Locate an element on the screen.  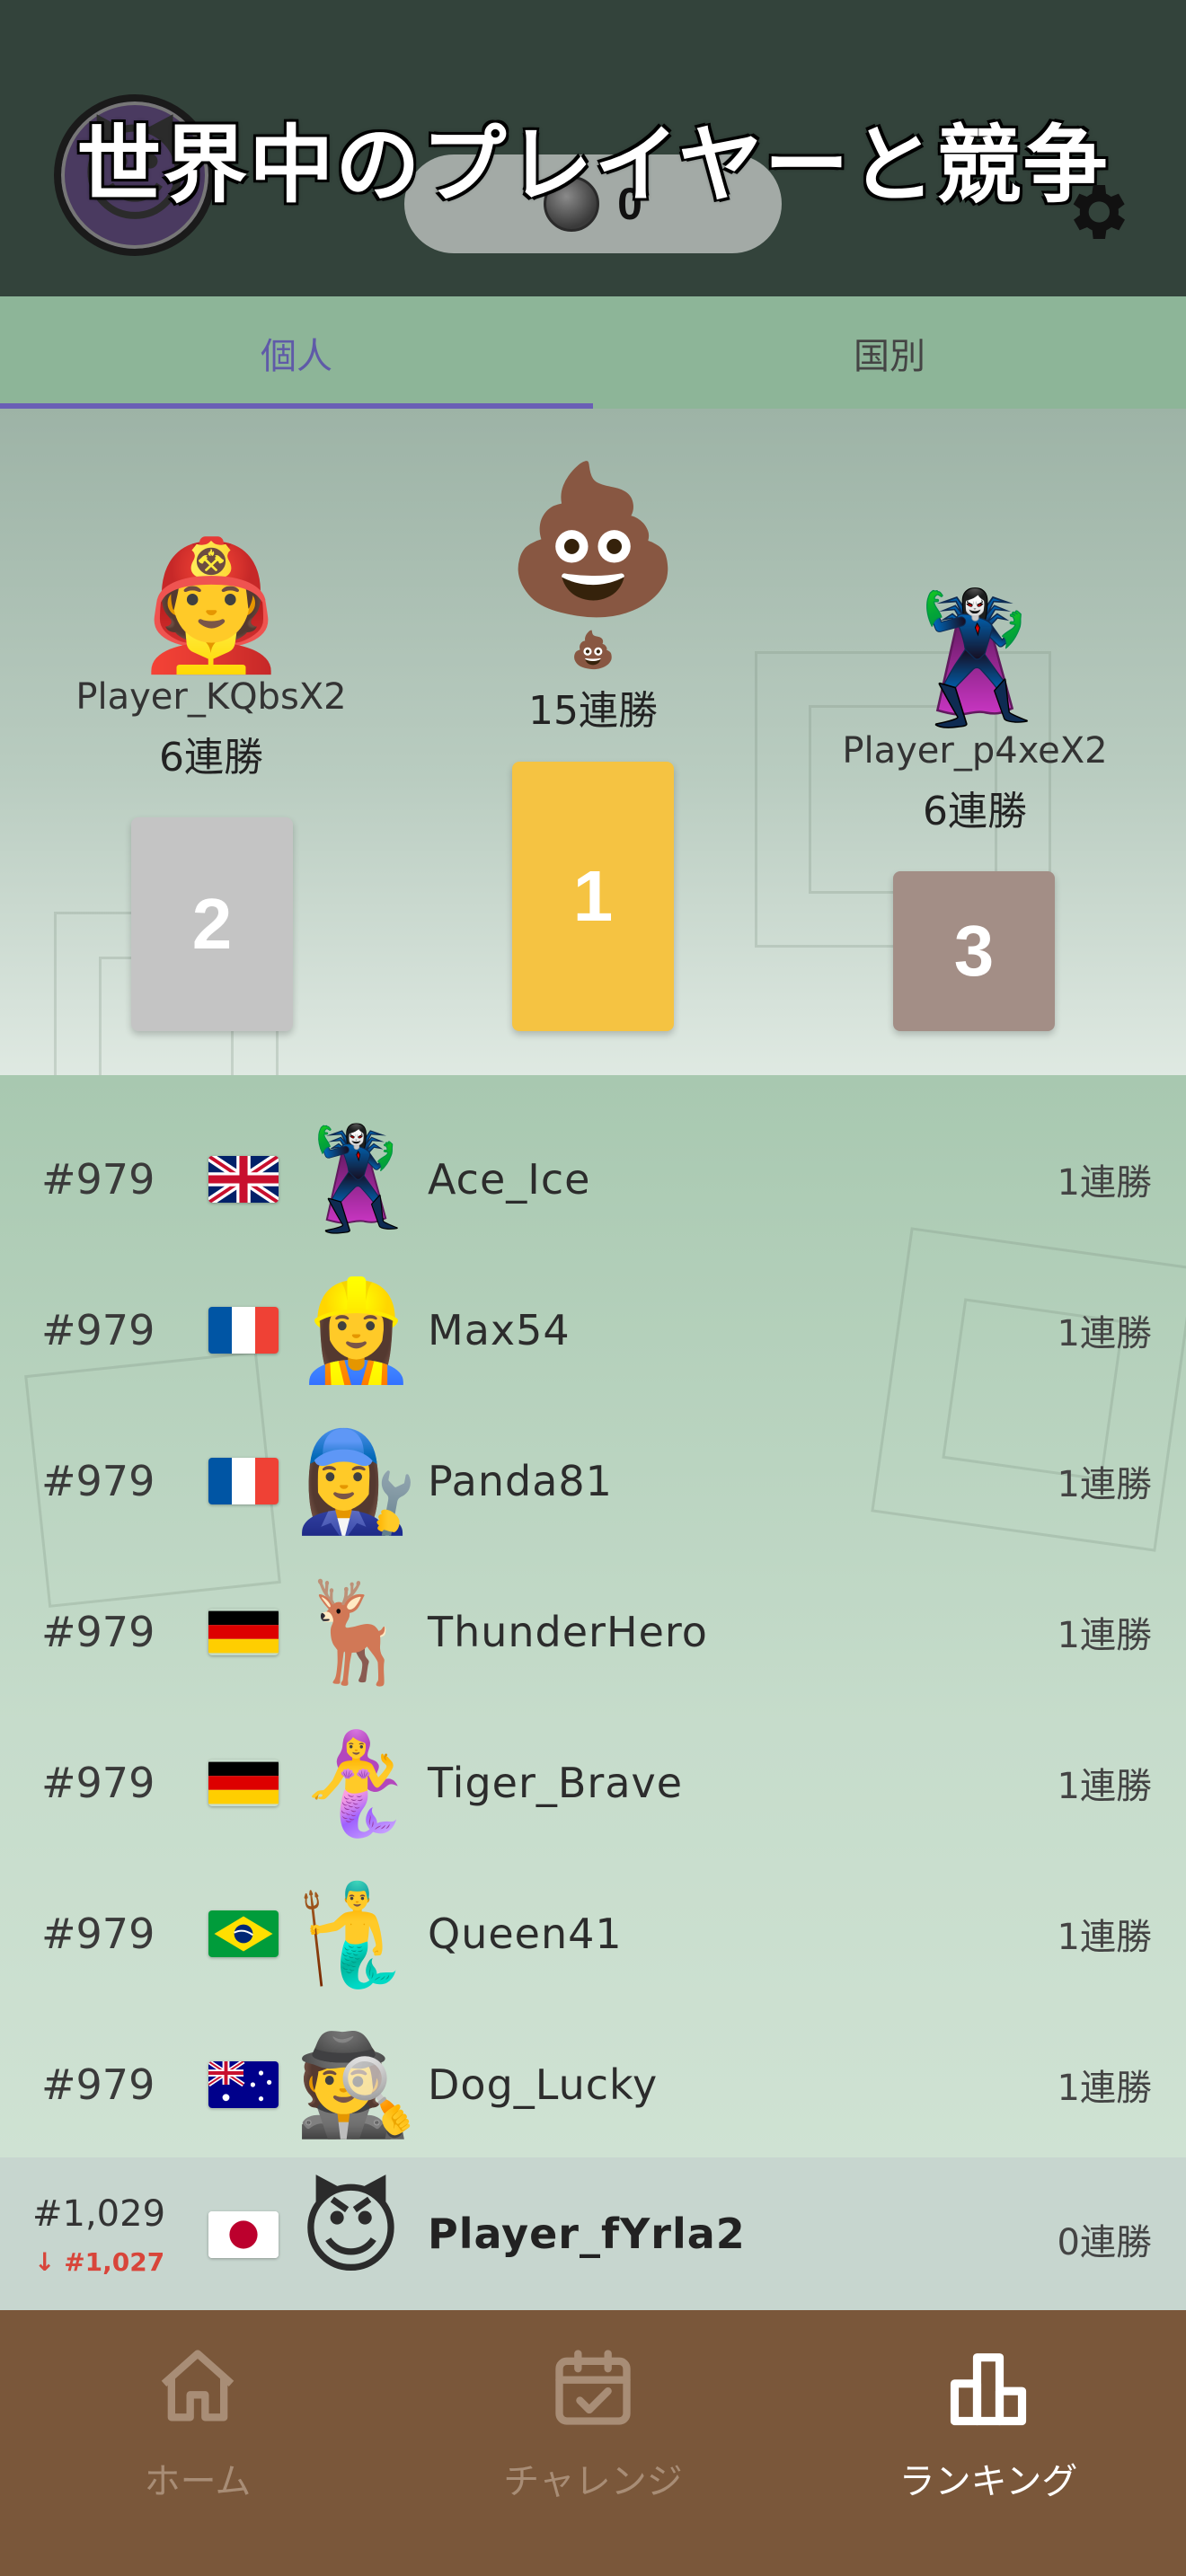
poop-badge-icon: 💩 is located at coordinates (593, 650).